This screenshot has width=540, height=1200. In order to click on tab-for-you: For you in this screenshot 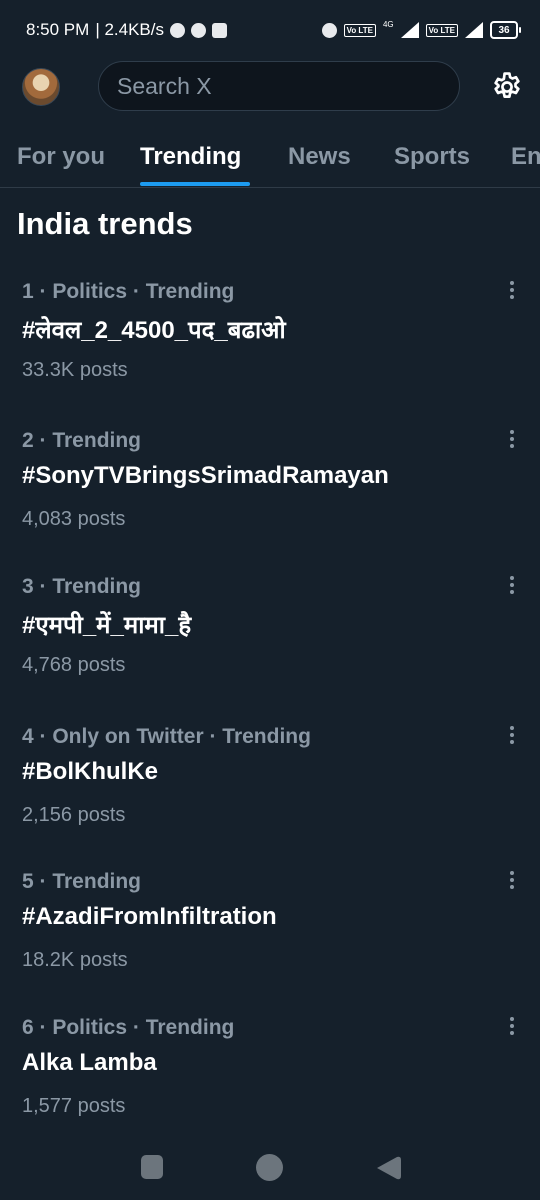, I will do `click(61, 157)`.